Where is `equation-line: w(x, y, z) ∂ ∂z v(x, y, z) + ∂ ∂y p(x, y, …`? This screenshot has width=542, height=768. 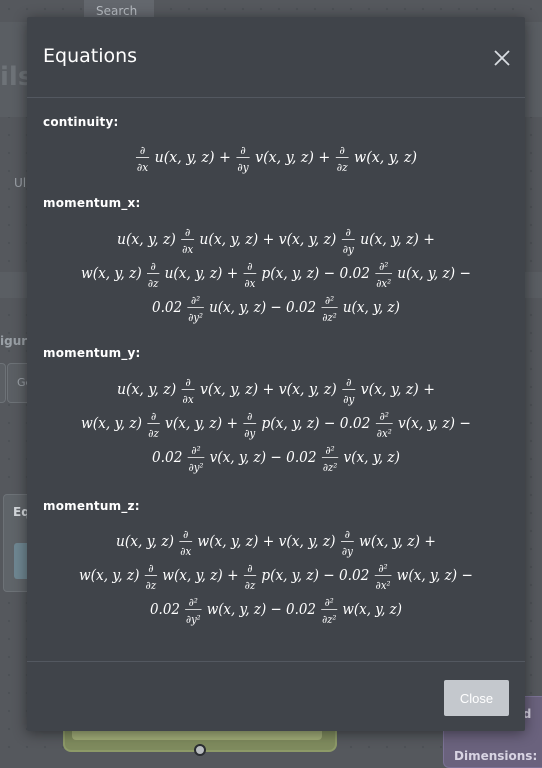
equation-line: w(x, y, z) ∂ ∂z v(x, y, z) + ∂ ∂y p(x, y, … is located at coordinates (276, 425).